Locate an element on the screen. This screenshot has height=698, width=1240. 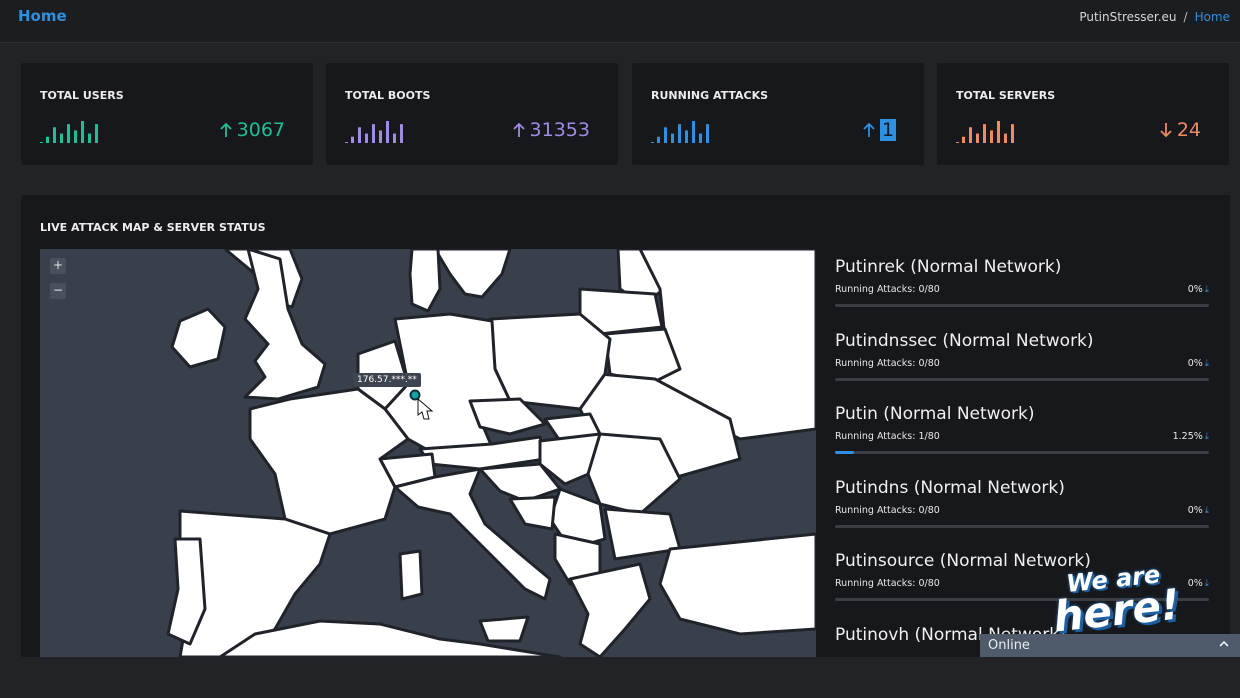
arrow-down-icon is located at coordinates (1166, 129).